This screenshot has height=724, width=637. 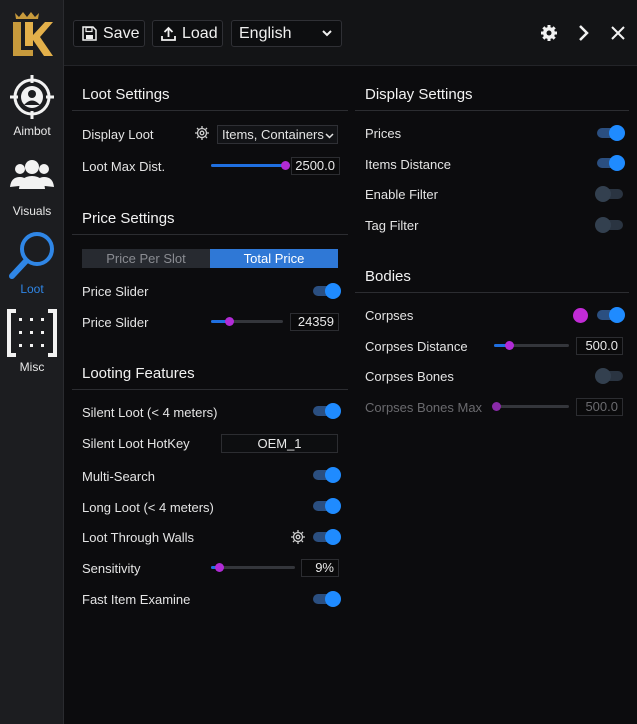 What do you see at coordinates (599, 346) in the screenshot?
I see `corpses-distance-value: 500.0` at bounding box center [599, 346].